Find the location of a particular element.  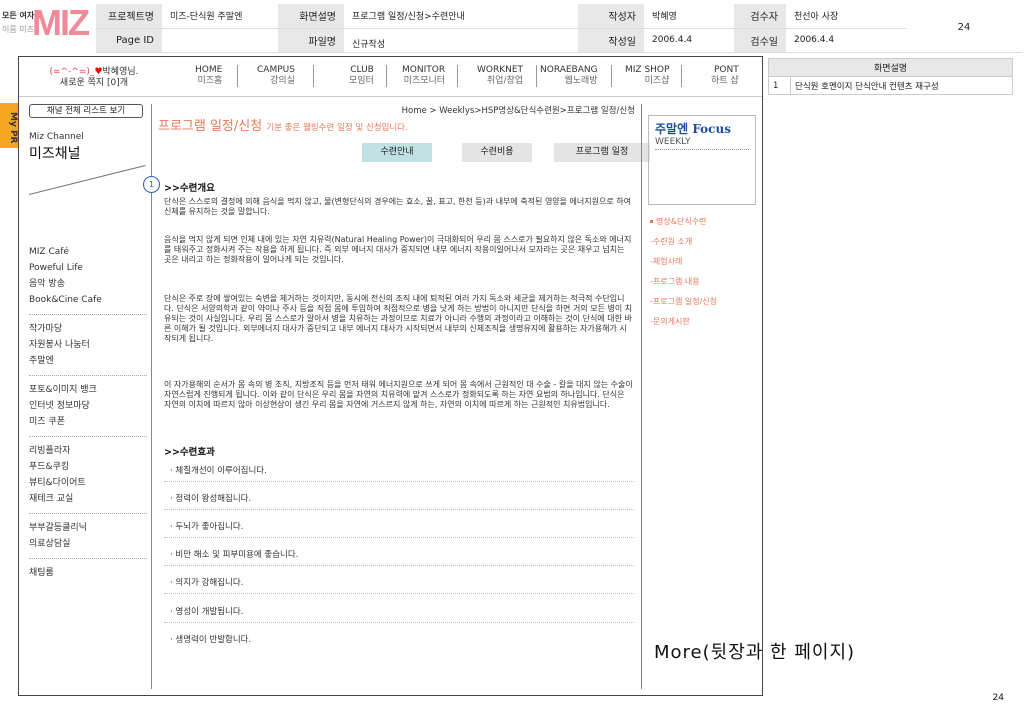

file-label: 파일명 is located at coordinates (311, 40).